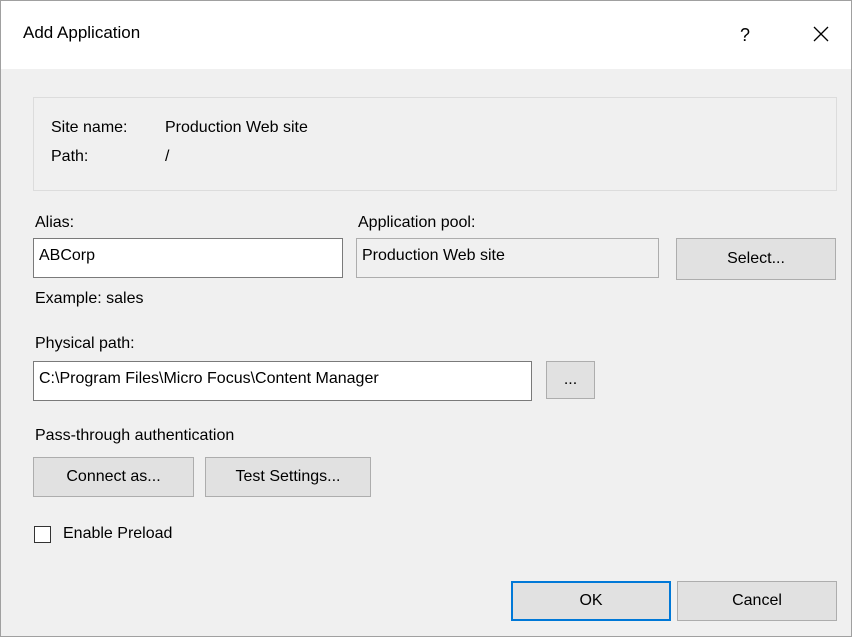  I want to click on path-label: Path:, so click(70, 156).